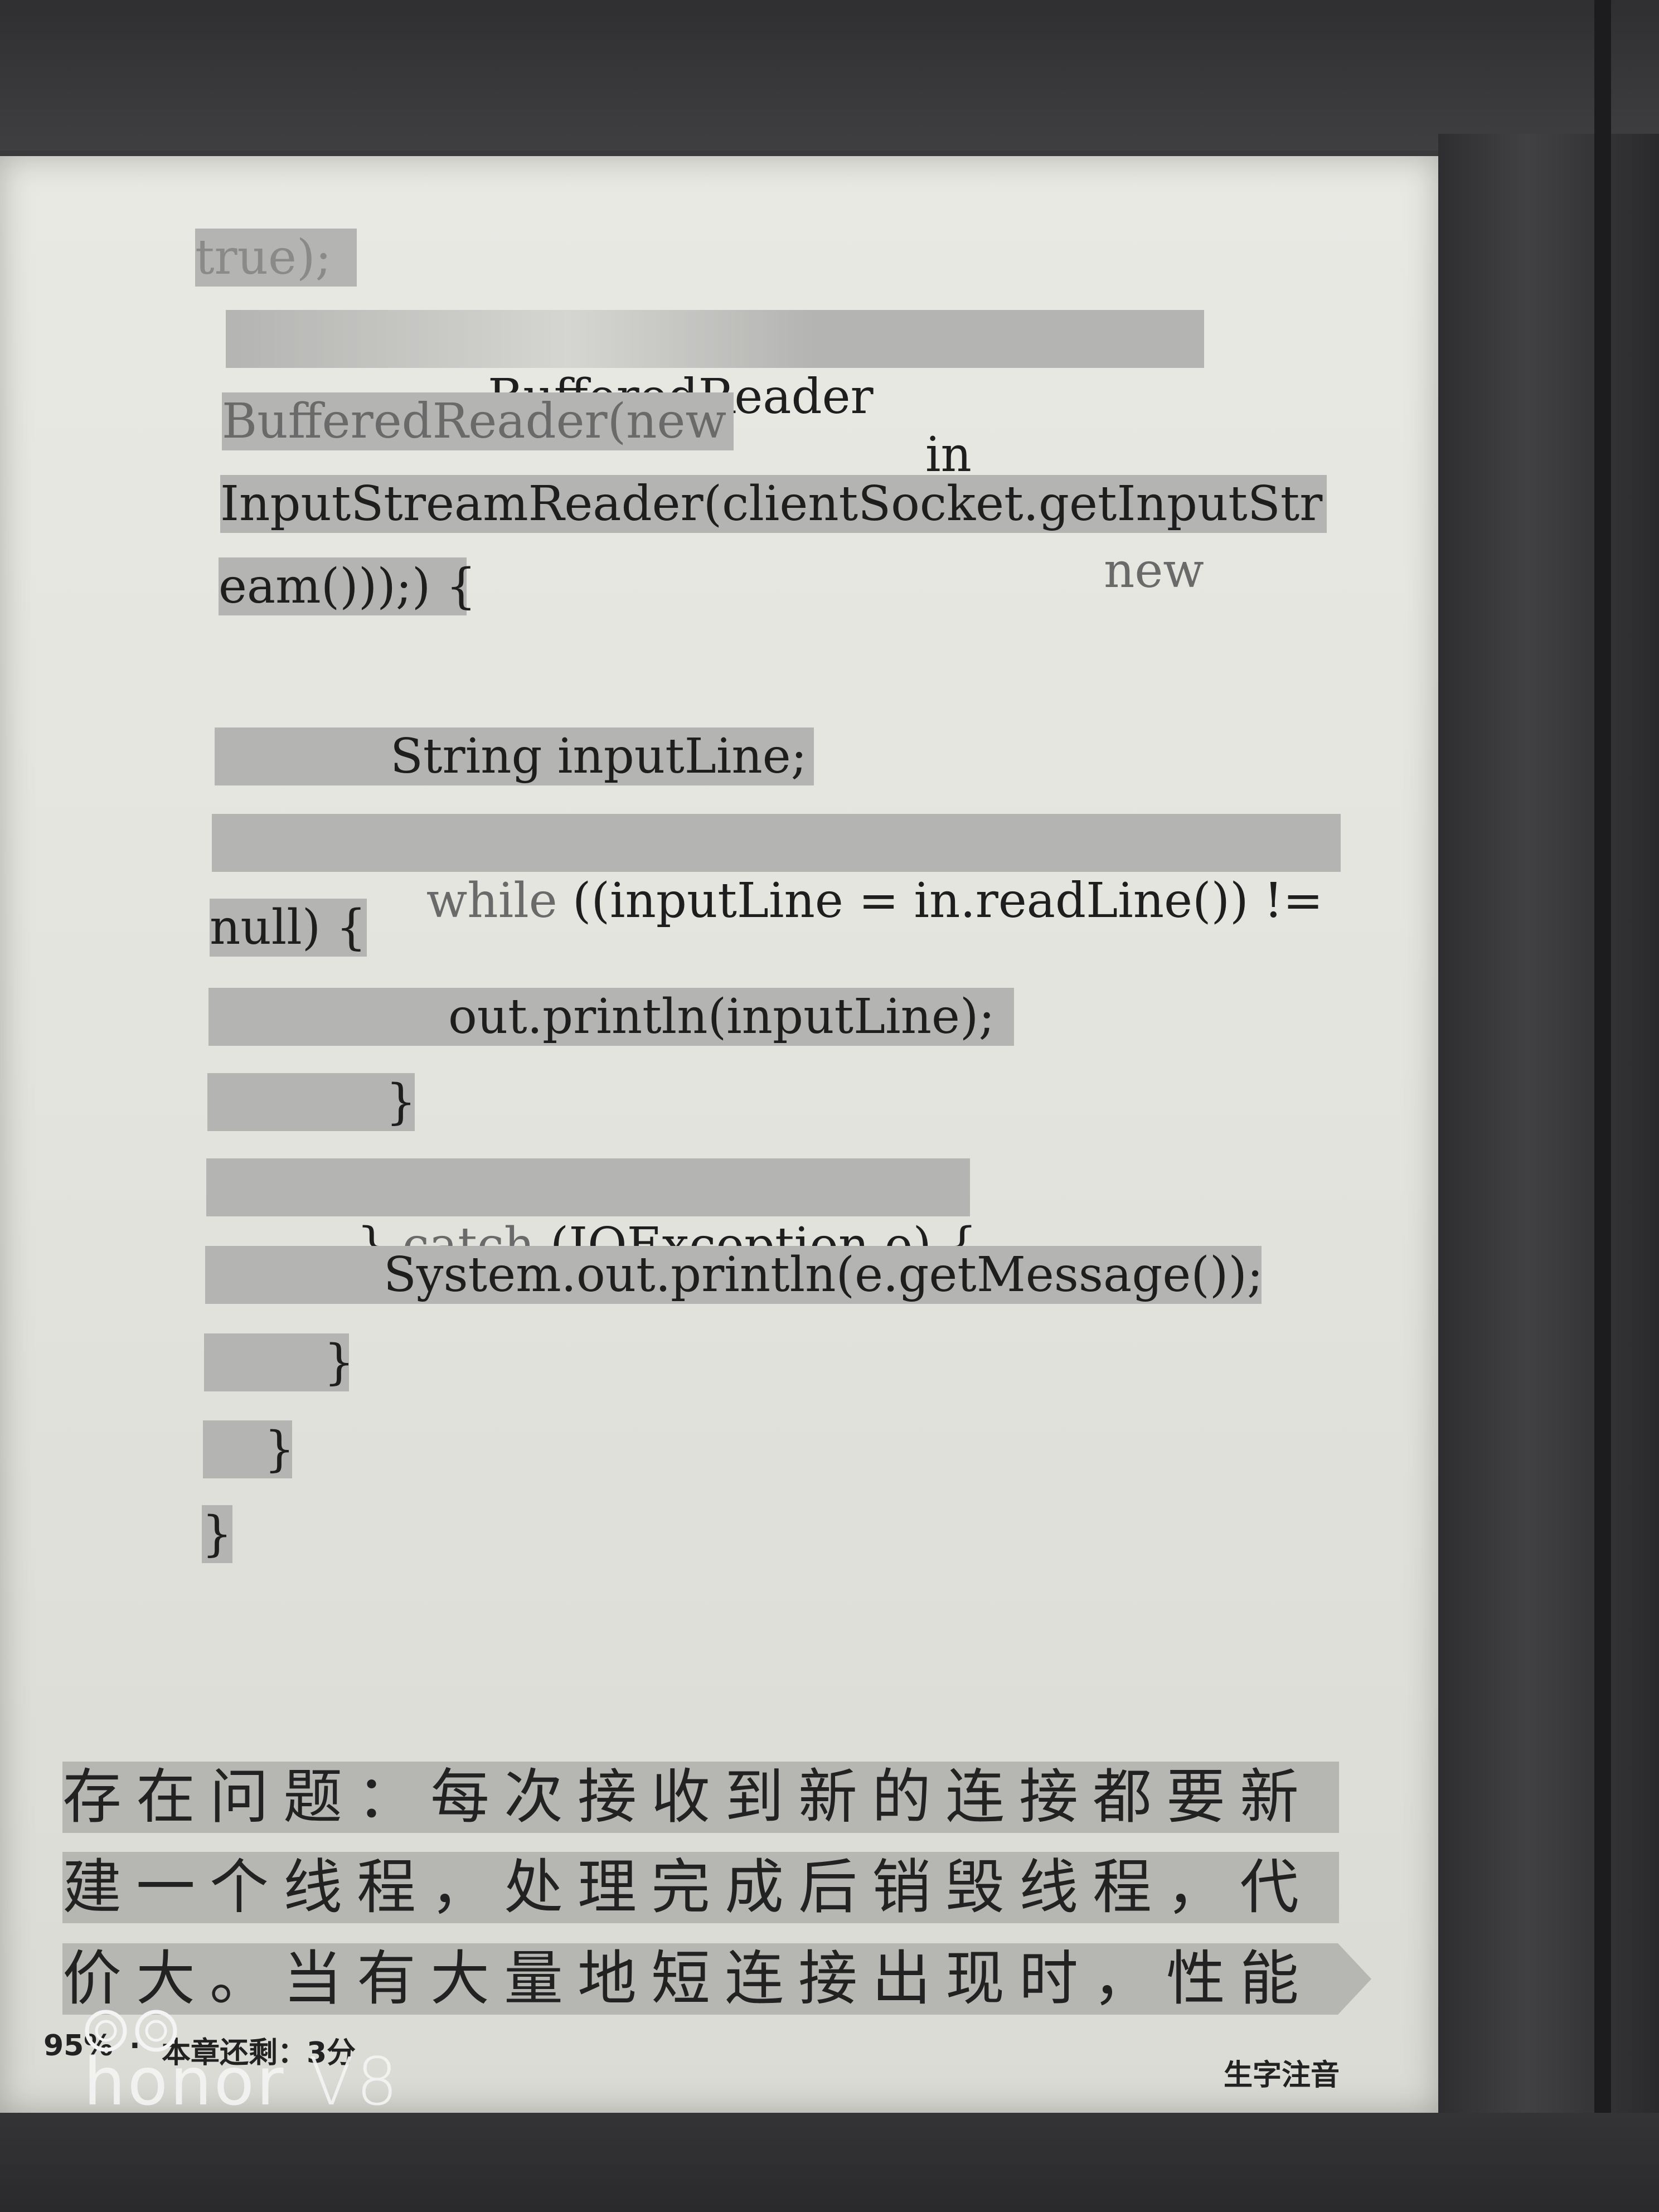 This screenshot has height=2212, width=1659. Describe the element at coordinates (348, 586) in the screenshot. I see `code-line-eam: eam()));) {` at that location.